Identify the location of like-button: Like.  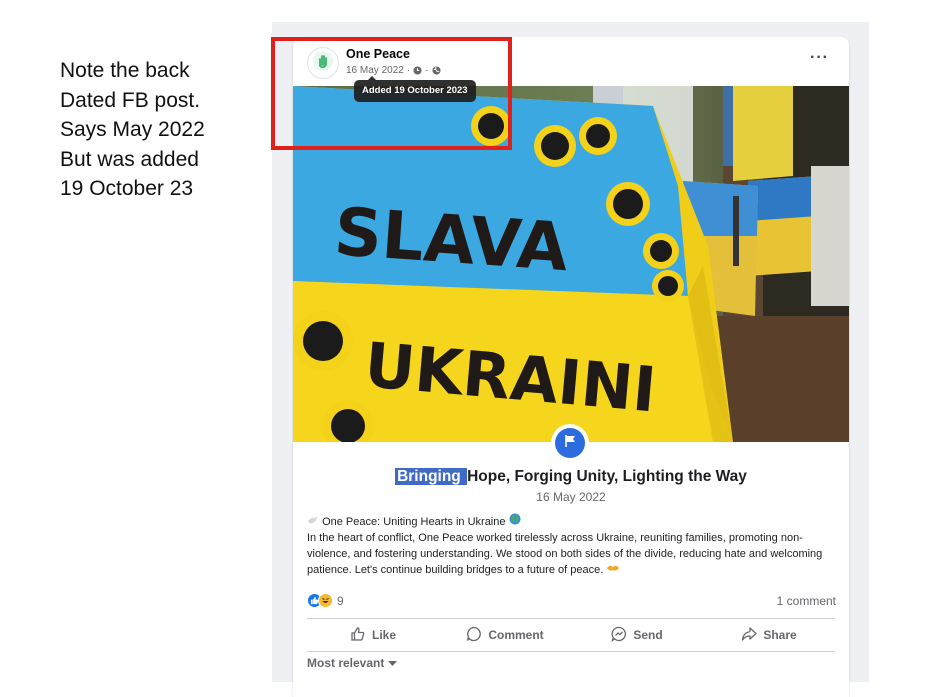
(373, 635).